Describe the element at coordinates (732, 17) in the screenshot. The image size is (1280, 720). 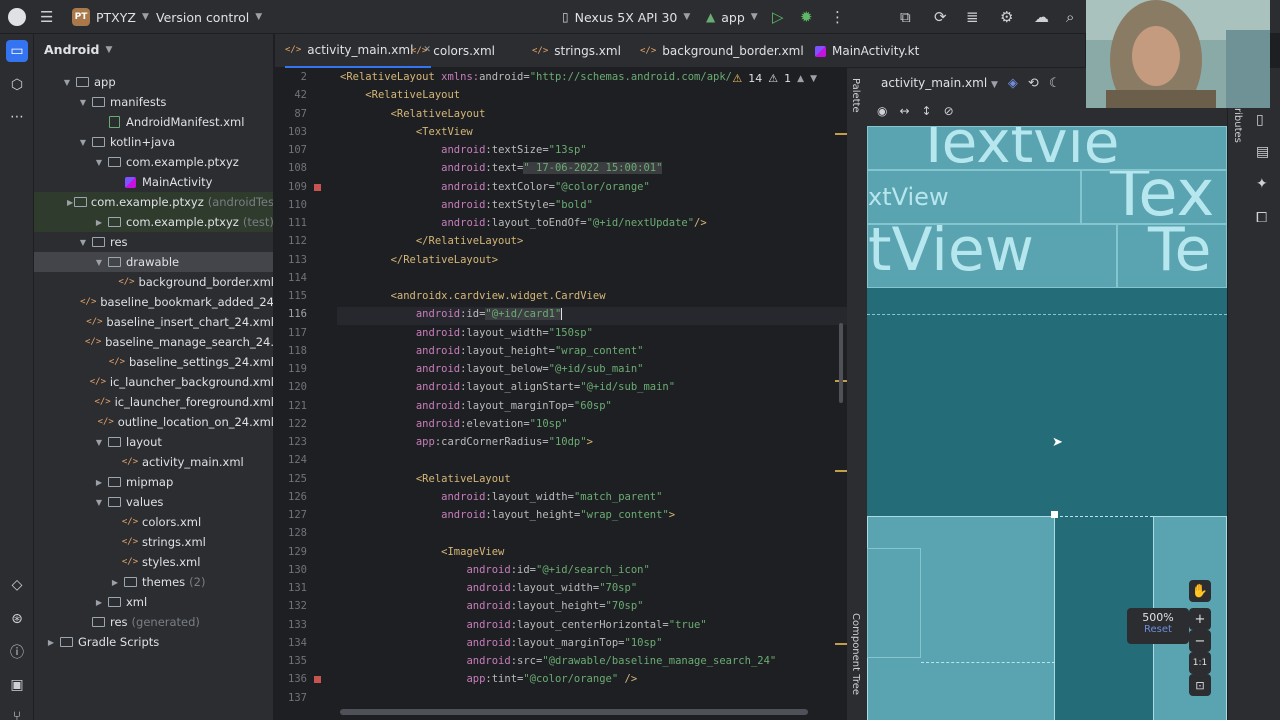
I see `run-config-selector: ▲ app ▼` at that location.